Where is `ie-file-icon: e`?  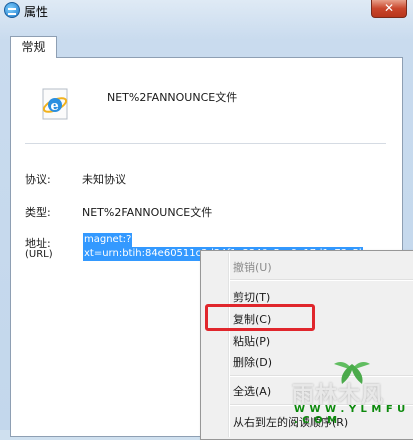
ie-file-icon: e is located at coordinates (55, 104).